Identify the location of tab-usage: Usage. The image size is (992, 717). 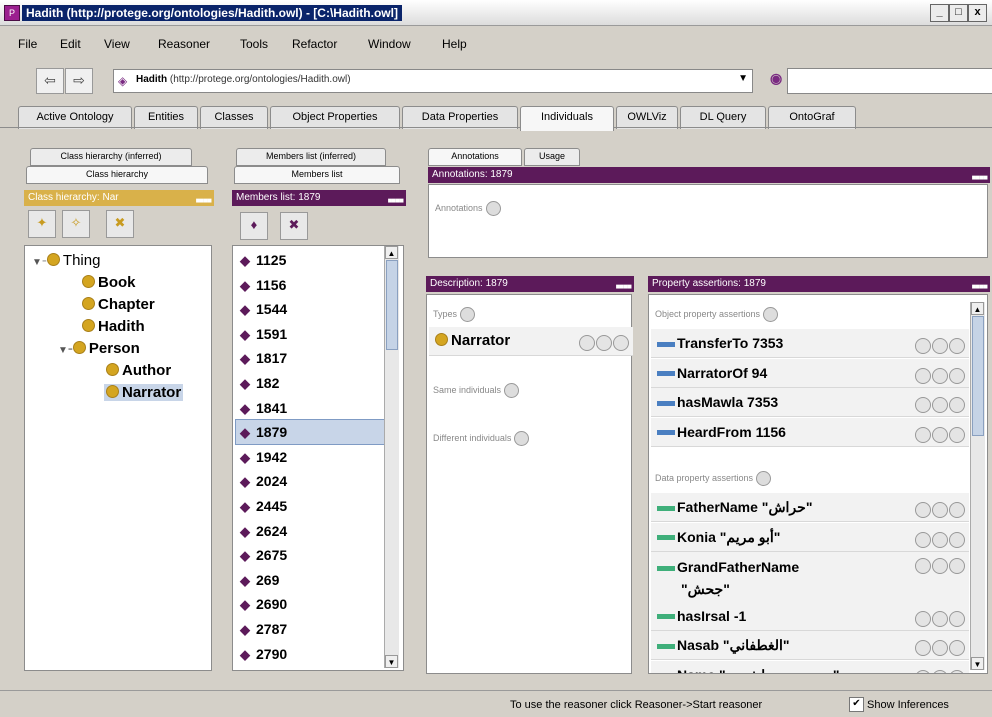
(552, 157).